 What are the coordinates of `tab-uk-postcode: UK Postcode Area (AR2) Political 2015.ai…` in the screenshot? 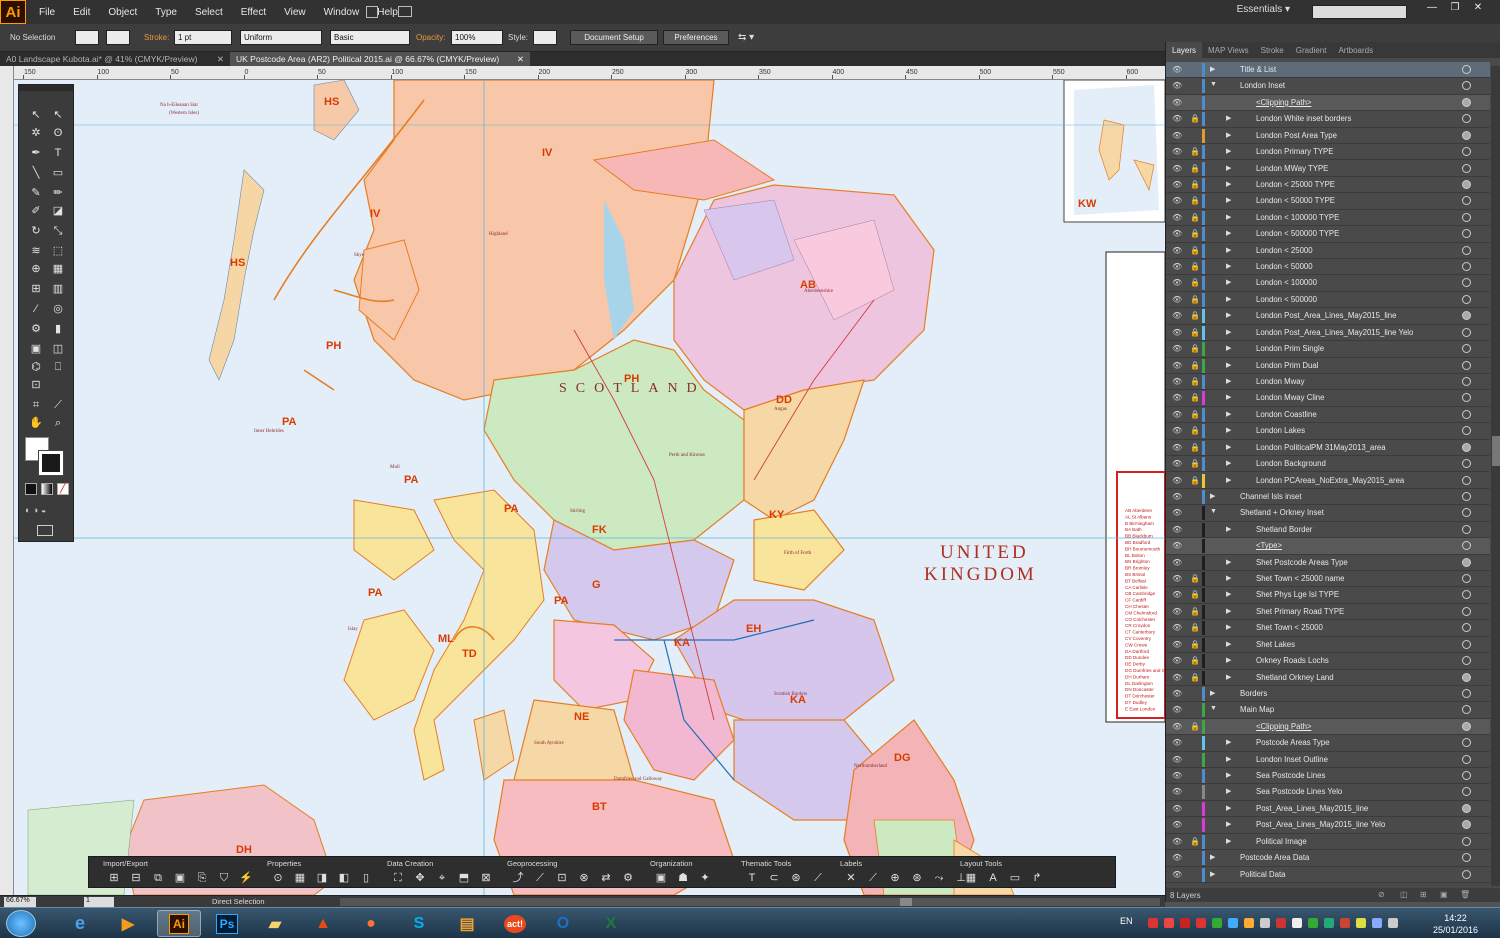 It's located at (380, 59).